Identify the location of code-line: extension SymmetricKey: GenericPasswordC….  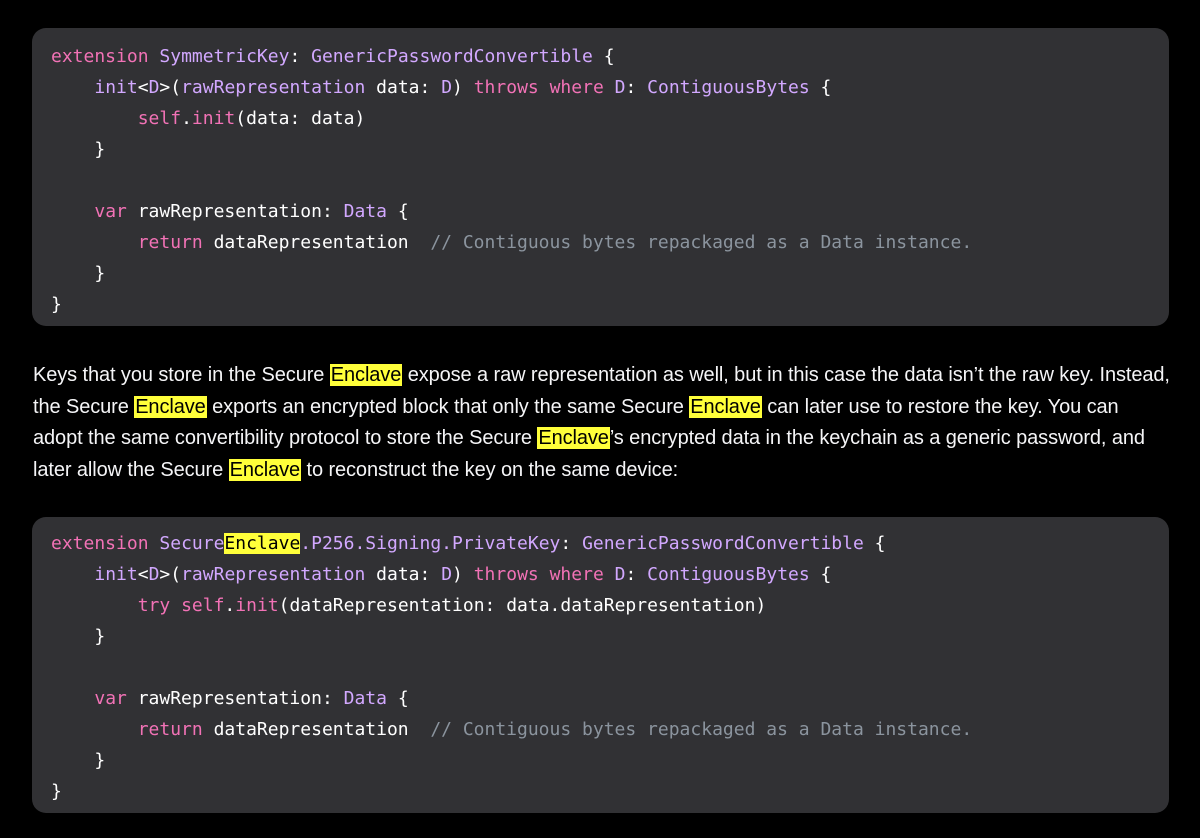
(610, 56).